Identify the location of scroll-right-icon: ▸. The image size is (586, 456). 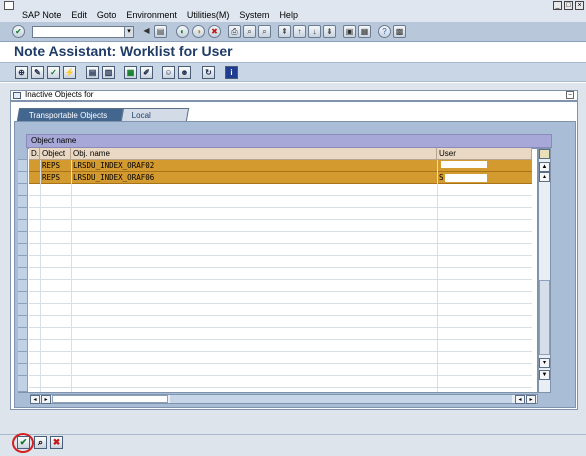
(531, 399).